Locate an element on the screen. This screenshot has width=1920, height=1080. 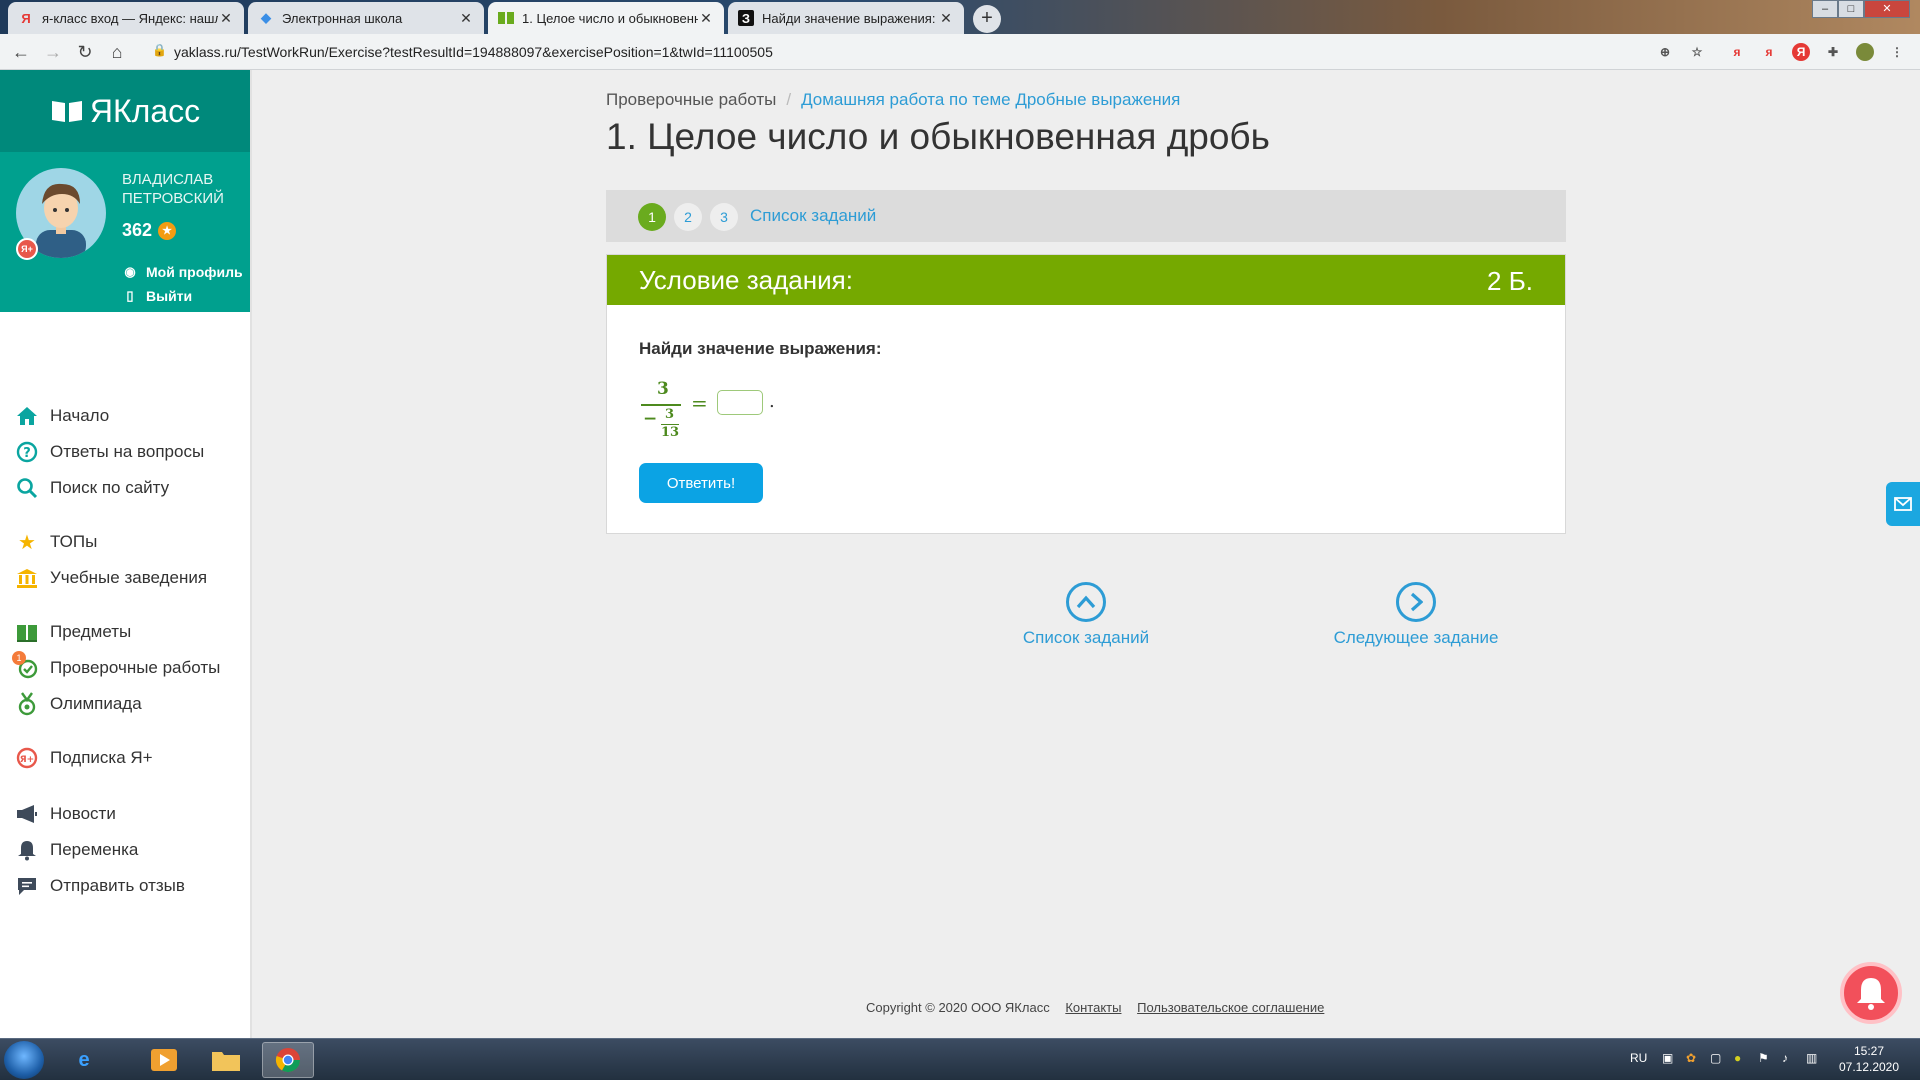
language-indicator: RU is located at coordinates (1638, 1058).